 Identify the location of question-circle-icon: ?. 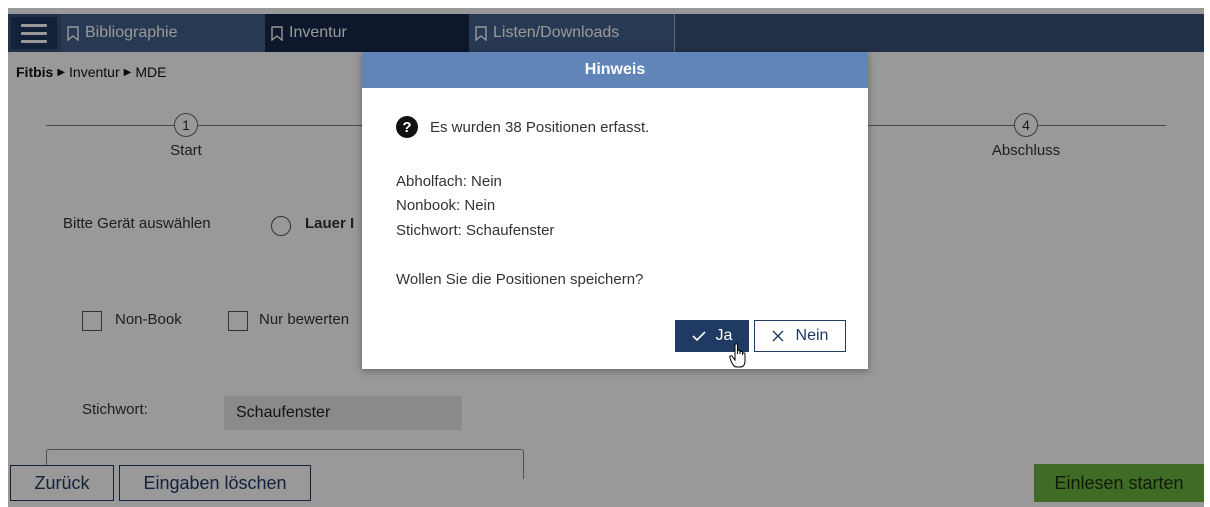
(407, 127).